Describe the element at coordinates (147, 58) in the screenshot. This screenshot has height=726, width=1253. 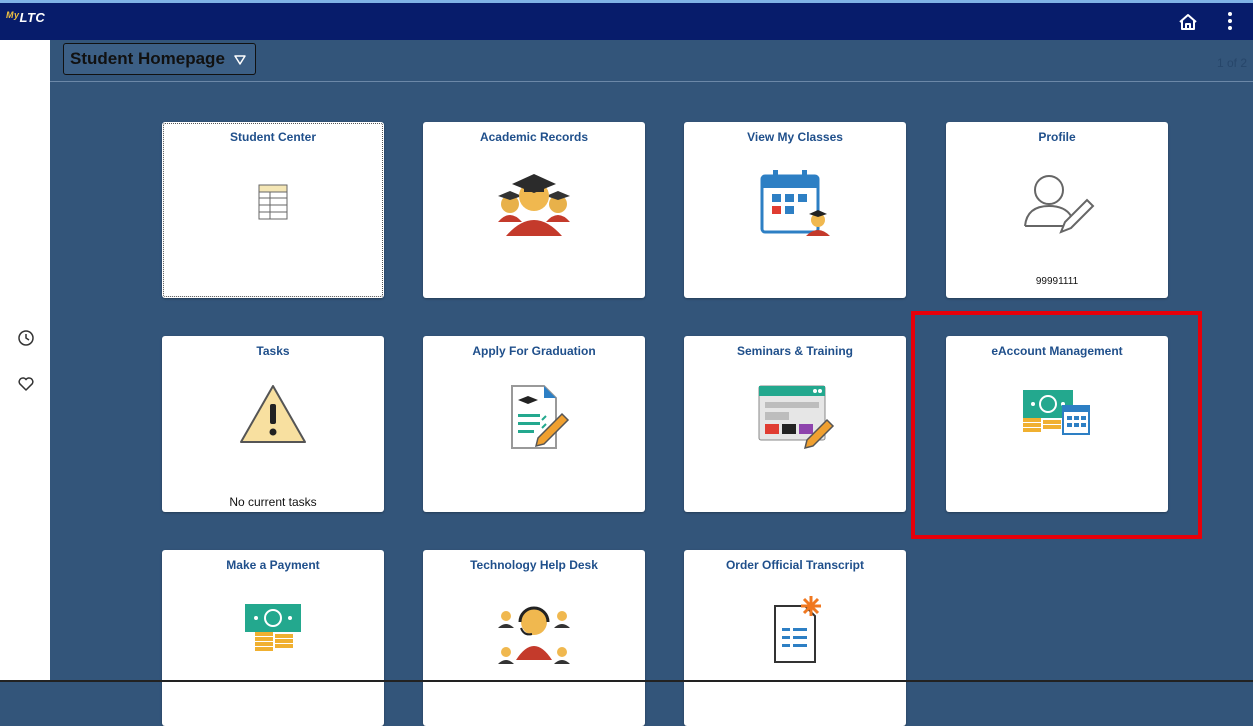
I see `page-selector-label: Student Homepage` at that location.